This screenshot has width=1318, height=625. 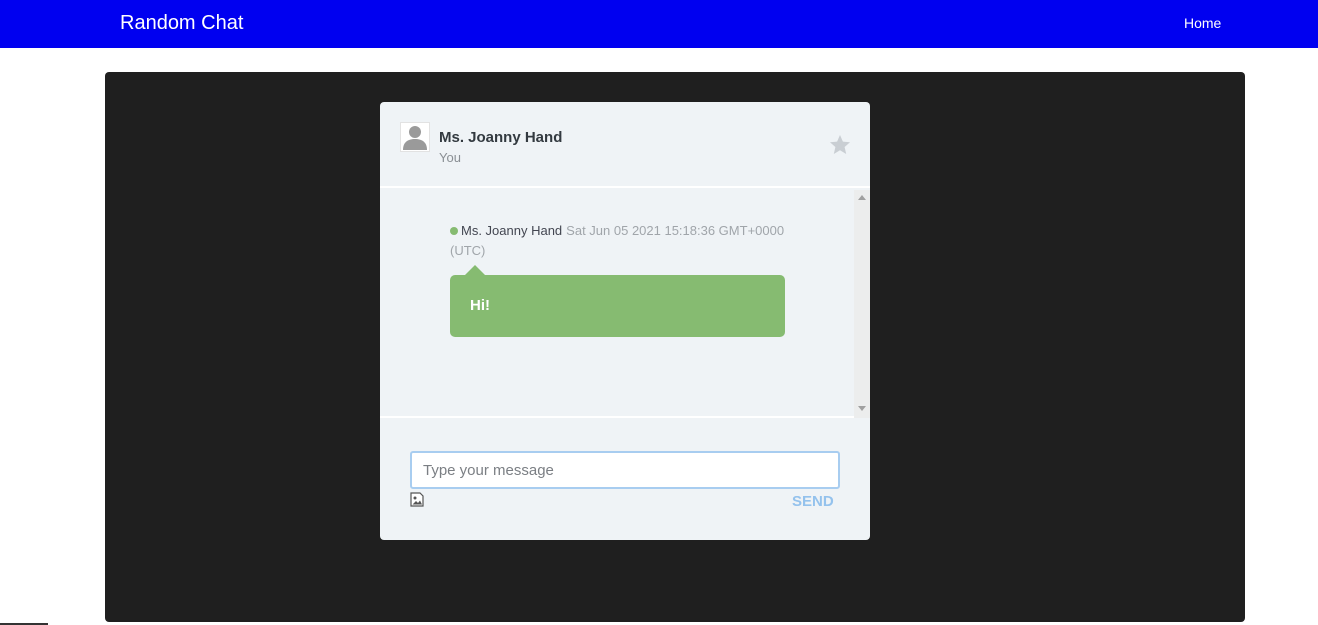 I want to click on bubble-tail, so click(x=475, y=270).